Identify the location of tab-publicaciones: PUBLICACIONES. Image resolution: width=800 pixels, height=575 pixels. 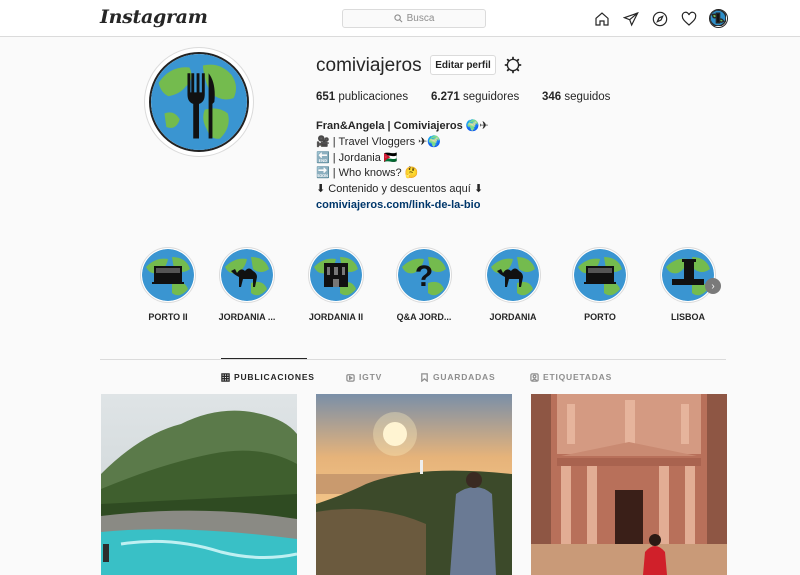
(268, 377).